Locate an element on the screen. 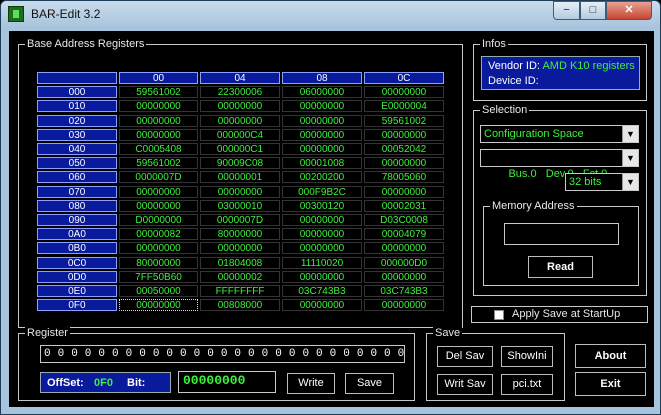 The width and height of the screenshot is (661, 415). close-button: ✕ is located at coordinates (629, 10).